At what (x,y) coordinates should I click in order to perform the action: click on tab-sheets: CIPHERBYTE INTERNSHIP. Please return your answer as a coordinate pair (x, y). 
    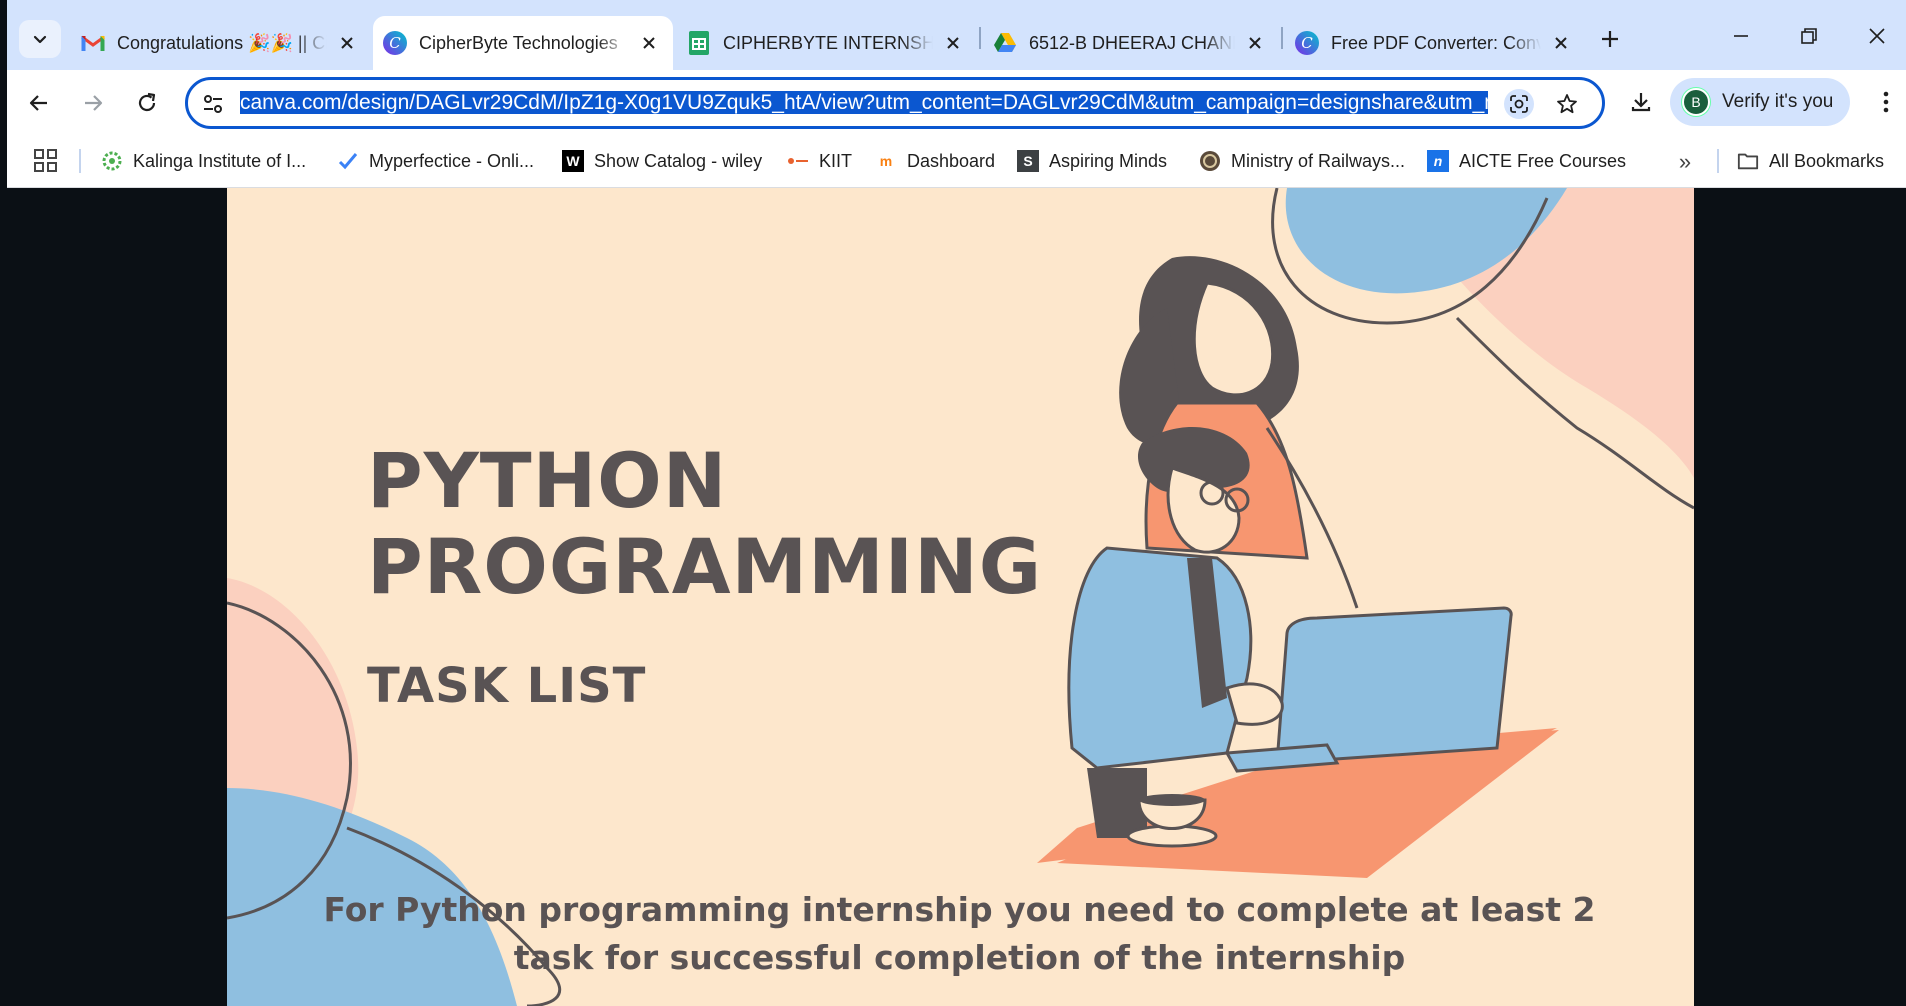
    Looking at the image, I should click on (827, 43).